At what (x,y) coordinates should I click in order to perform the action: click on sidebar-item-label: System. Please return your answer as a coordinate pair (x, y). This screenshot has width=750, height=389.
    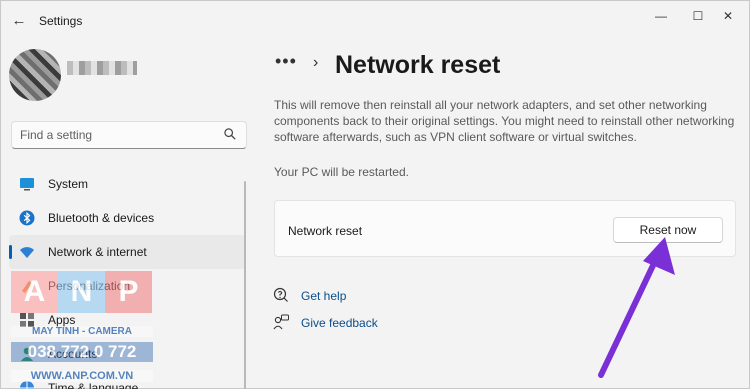
    Looking at the image, I should click on (68, 184).